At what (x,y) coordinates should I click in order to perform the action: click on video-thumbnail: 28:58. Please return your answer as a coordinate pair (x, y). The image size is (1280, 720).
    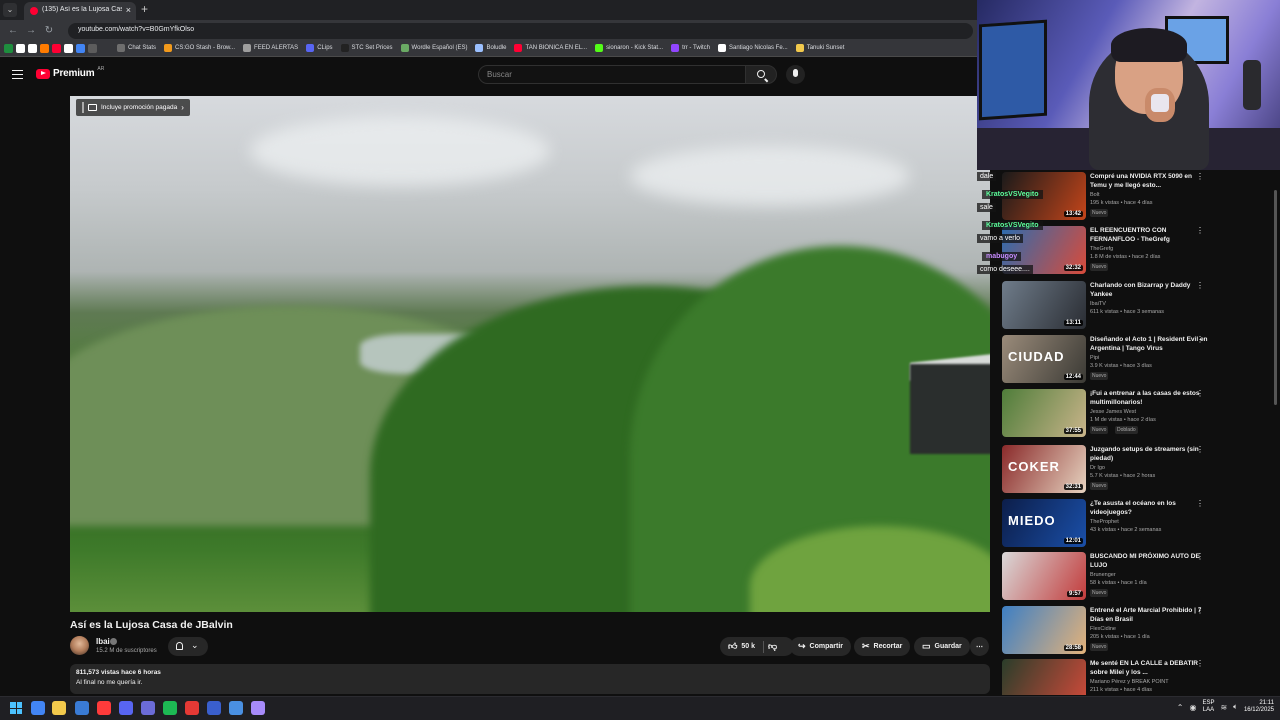
    Looking at the image, I should click on (1044, 630).